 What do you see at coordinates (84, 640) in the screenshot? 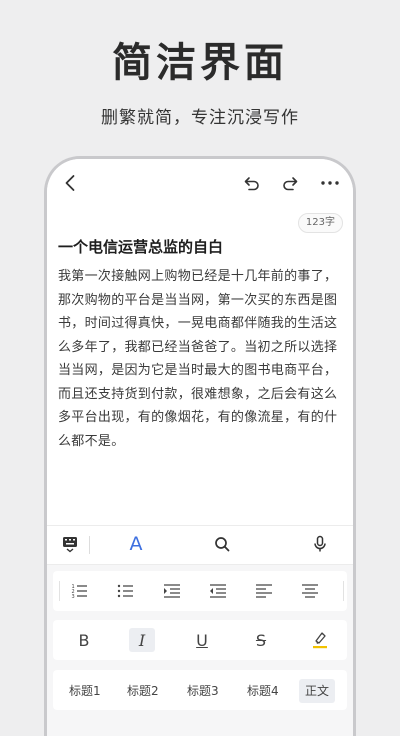
I see `bold-button: B` at bounding box center [84, 640].